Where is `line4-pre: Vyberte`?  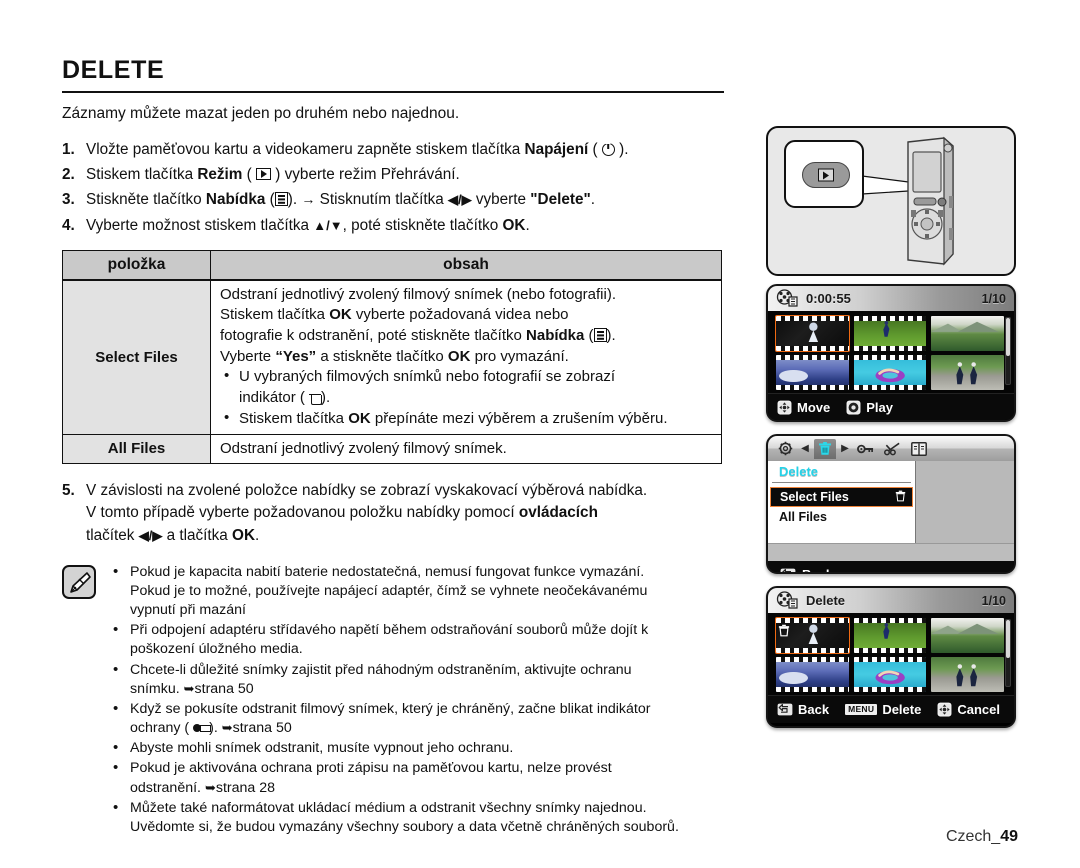 line4-pre: Vyberte is located at coordinates (248, 356).